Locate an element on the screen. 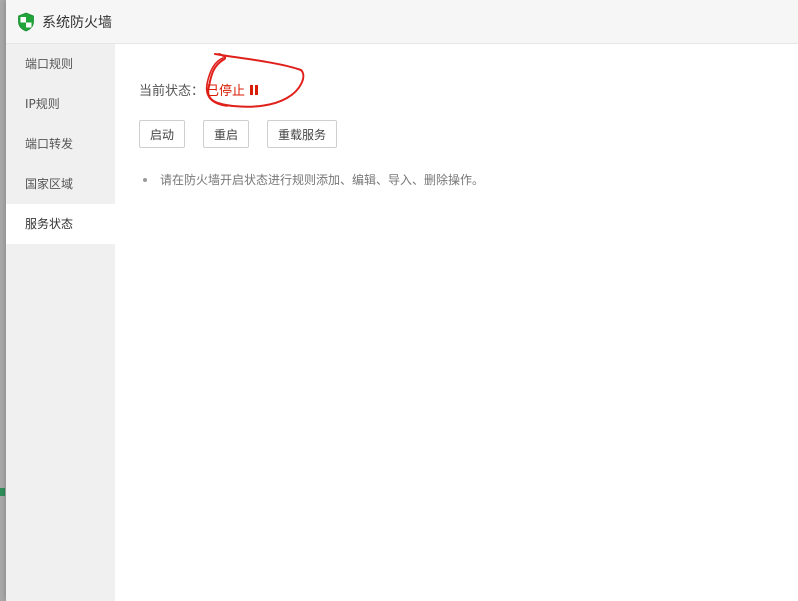  sidebar-item-ip-rules: IP规则 is located at coordinates (60, 104).